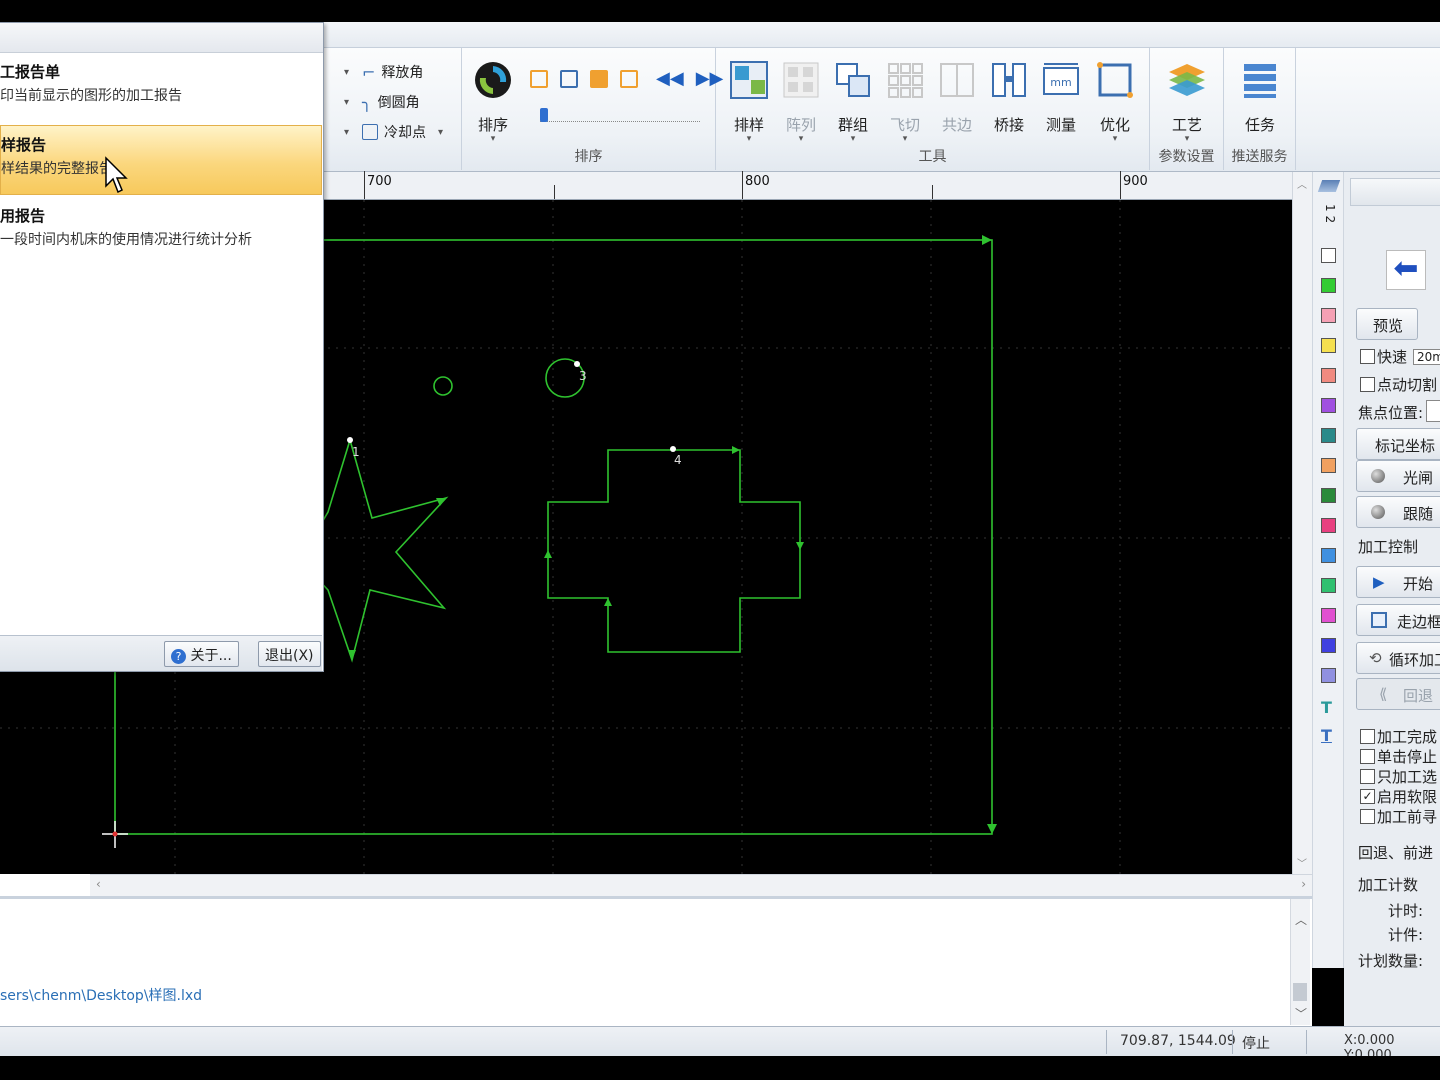 Image resolution: width=1440 pixels, height=1080 pixels. What do you see at coordinates (493, 102) in the screenshot?
I see `sort-button: 排序 ▾` at bounding box center [493, 102].